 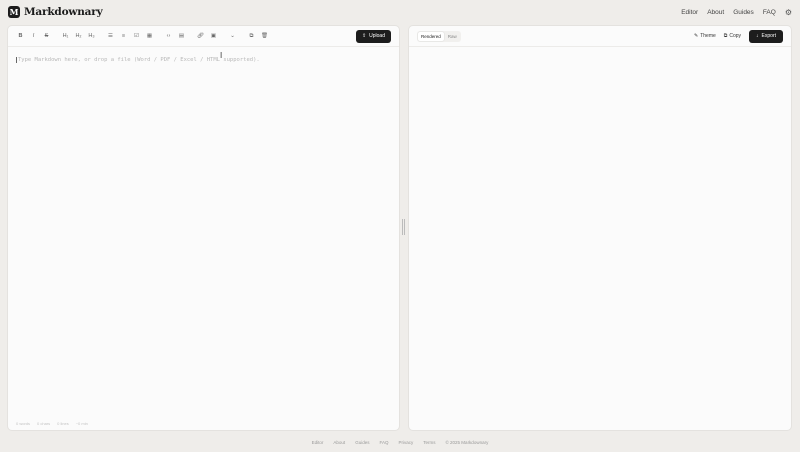 What do you see at coordinates (168, 36) in the screenshot?
I see `code-icon: ‹›` at bounding box center [168, 36].